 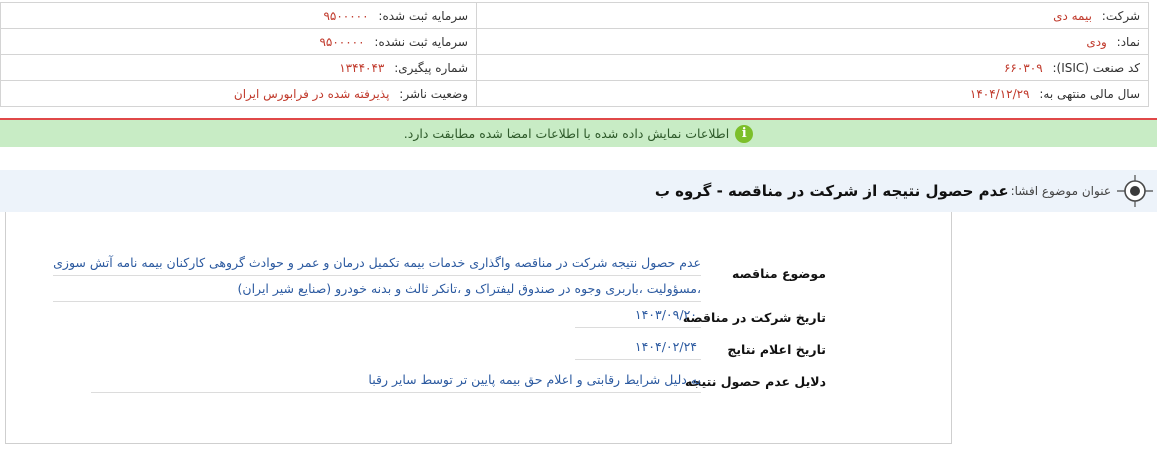 What do you see at coordinates (431, 67) in the screenshot?
I see `tracking-label: شماره پیگیری:` at bounding box center [431, 67].